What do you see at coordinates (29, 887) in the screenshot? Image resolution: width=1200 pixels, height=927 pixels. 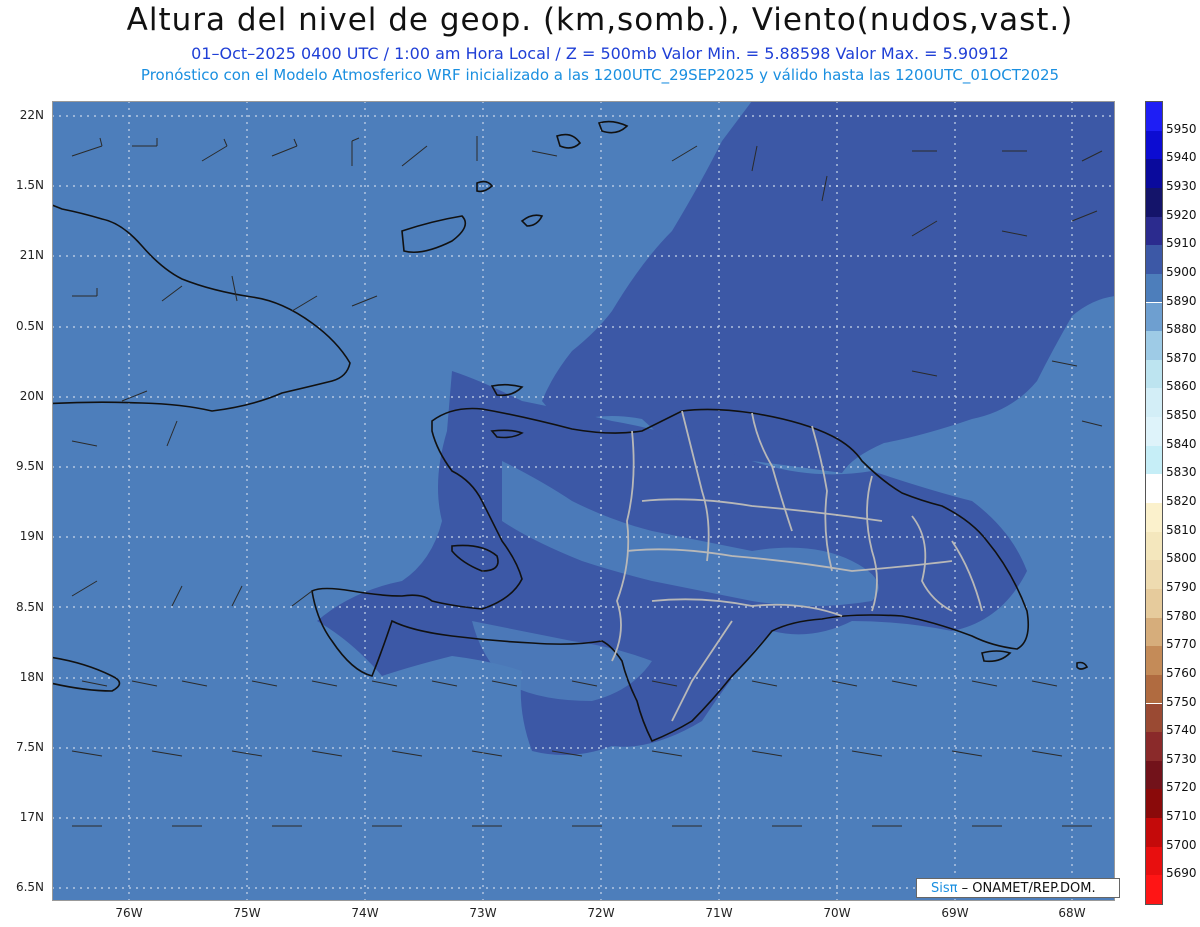 I see `lat-label: 6.5N` at bounding box center [29, 887].